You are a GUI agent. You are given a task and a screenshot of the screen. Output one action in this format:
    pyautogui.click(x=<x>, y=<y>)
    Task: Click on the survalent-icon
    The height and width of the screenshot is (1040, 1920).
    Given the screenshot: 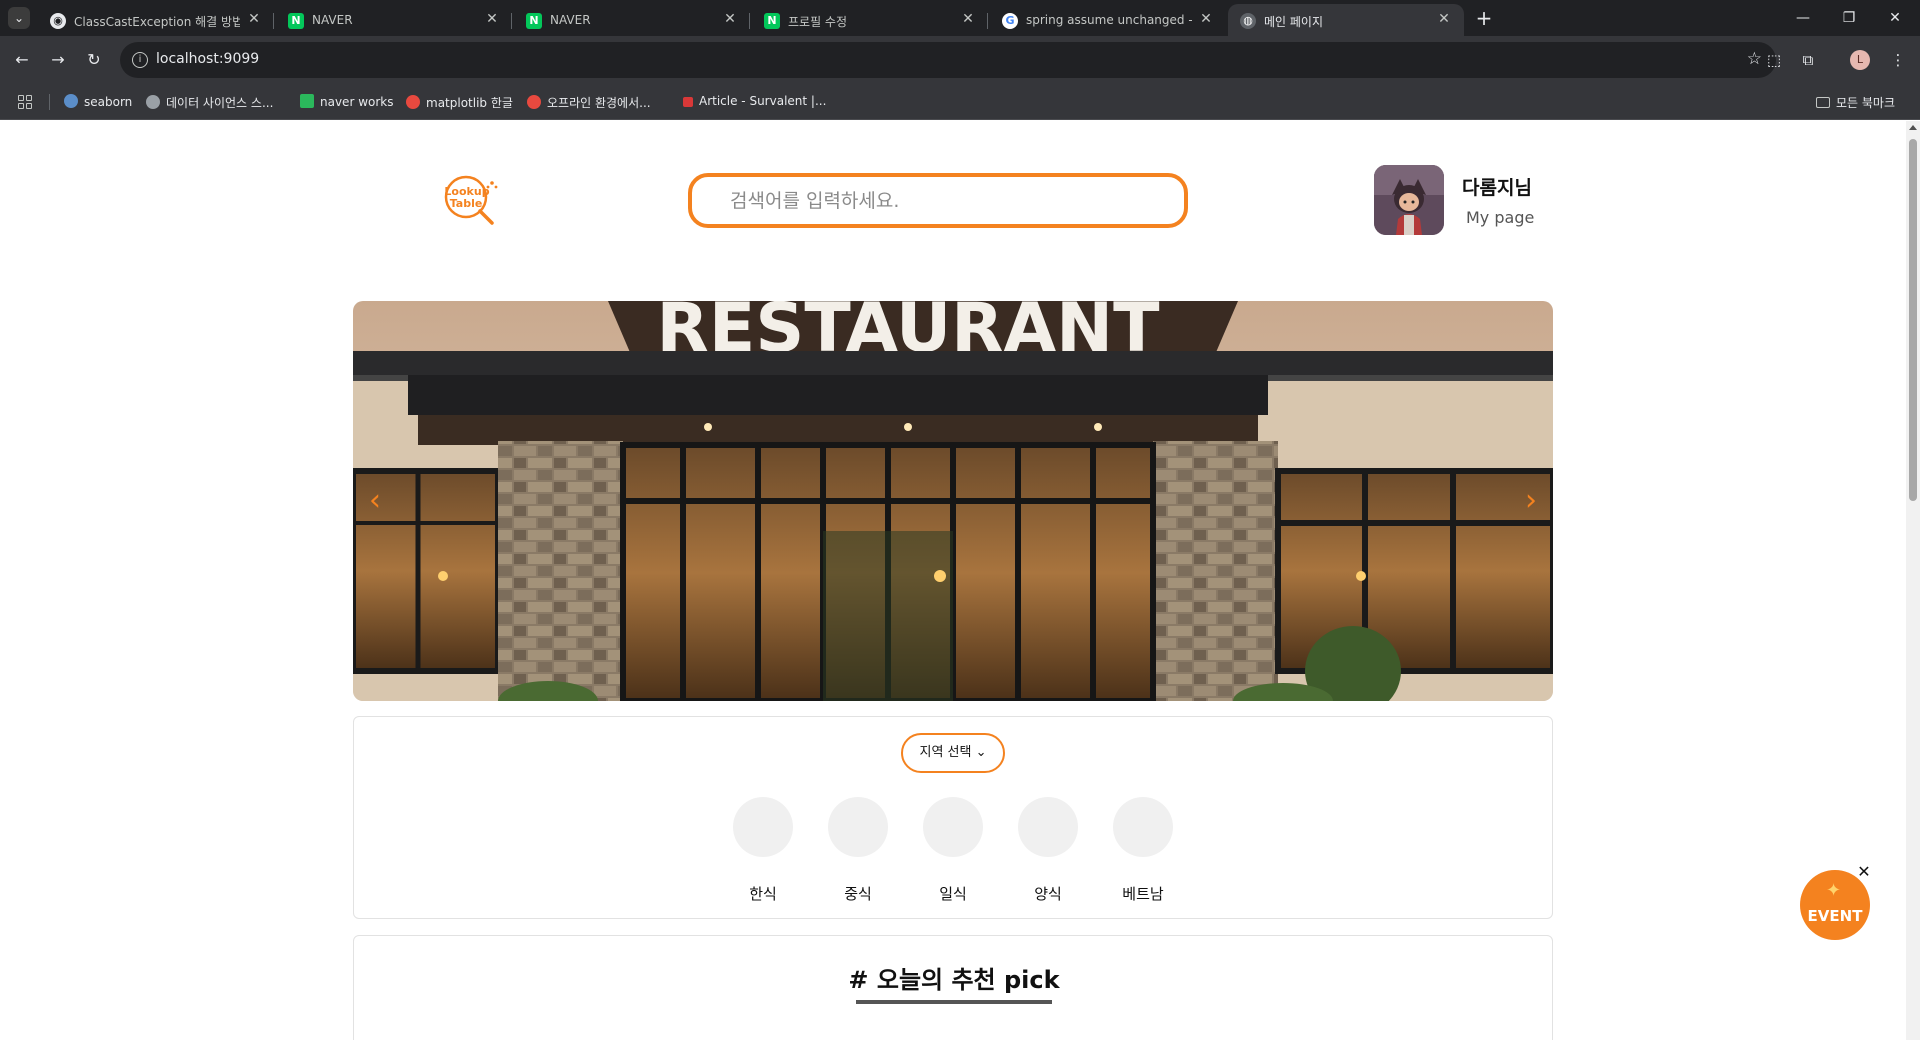 What is the action you would take?
    pyautogui.click(x=688, y=102)
    